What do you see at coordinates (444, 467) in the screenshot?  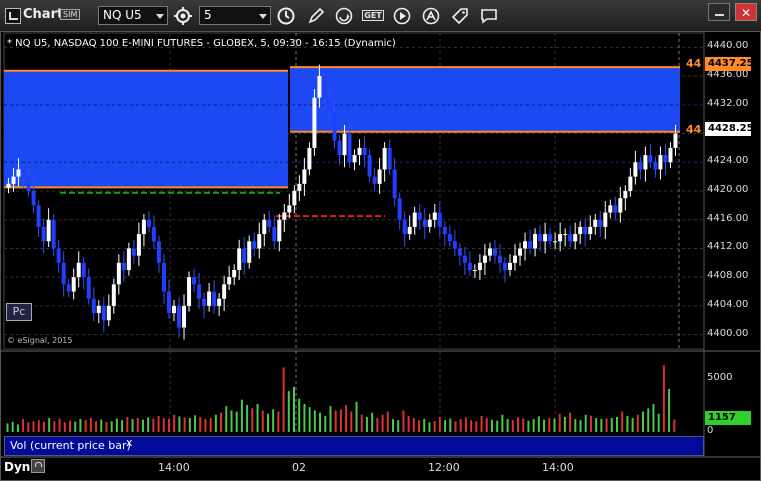 I see `time-tick-label: 12:00` at bounding box center [444, 467].